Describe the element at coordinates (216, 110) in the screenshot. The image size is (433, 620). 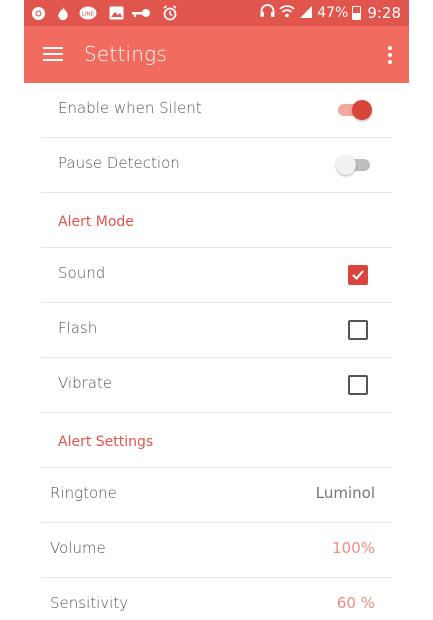
I see `enable-when-silent-row: Enable when Silent` at that location.